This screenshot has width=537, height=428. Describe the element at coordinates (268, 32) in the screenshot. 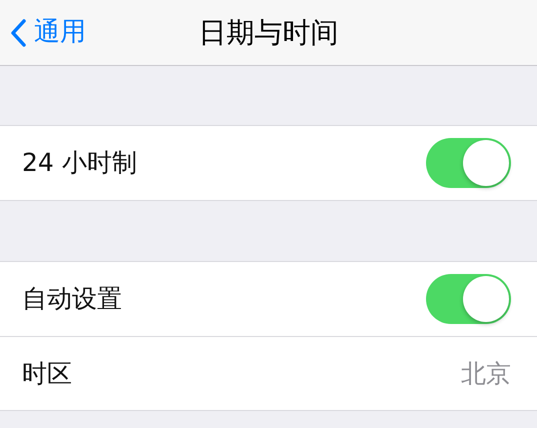

I see `screen-title: 日期与时间` at that location.